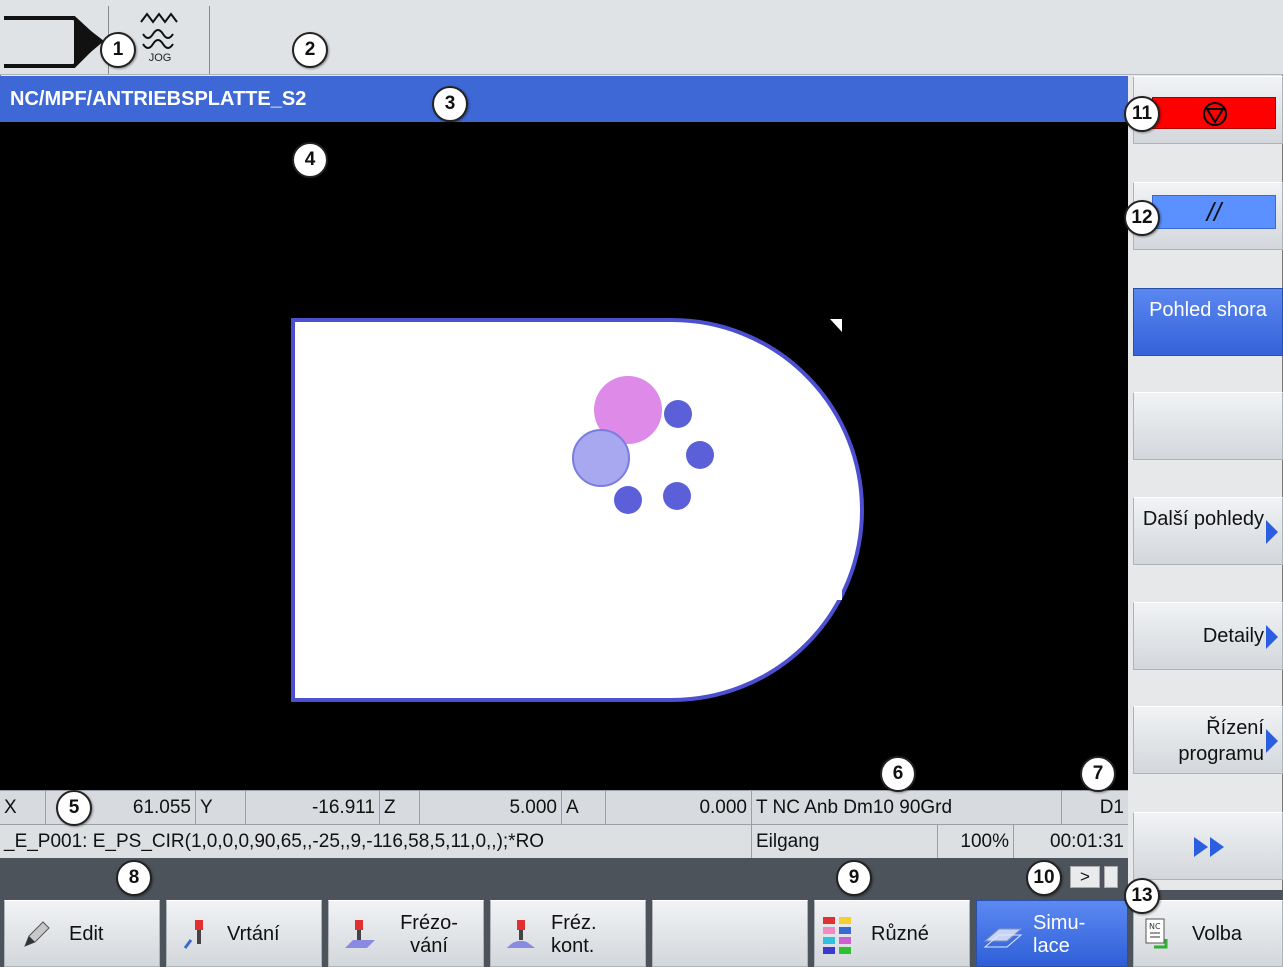 This screenshot has height=967, width=1283. I want to click on callout-12: 12, so click(1142, 218).